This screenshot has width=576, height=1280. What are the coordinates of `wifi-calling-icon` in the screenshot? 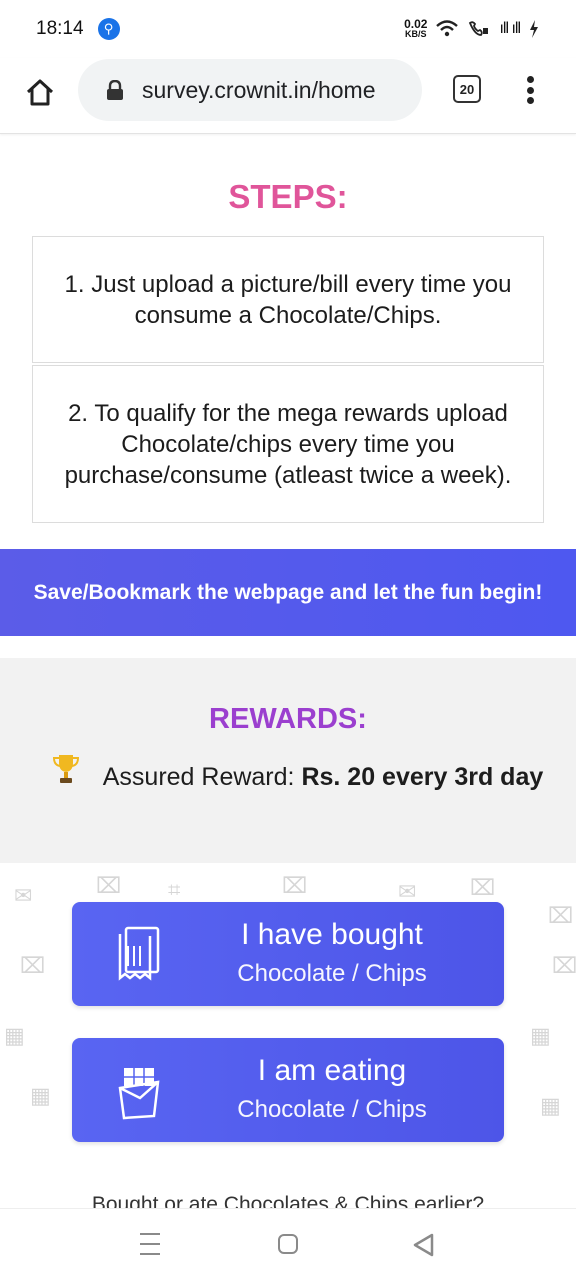 It's located at (479, 28).